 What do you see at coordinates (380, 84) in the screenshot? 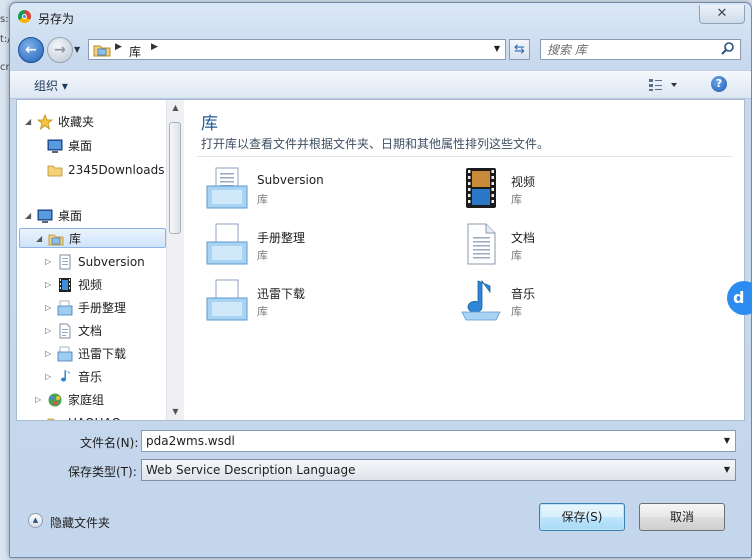
I see `command-toolbar: 组织 ▾ ?` at bounding box center [380, 84].